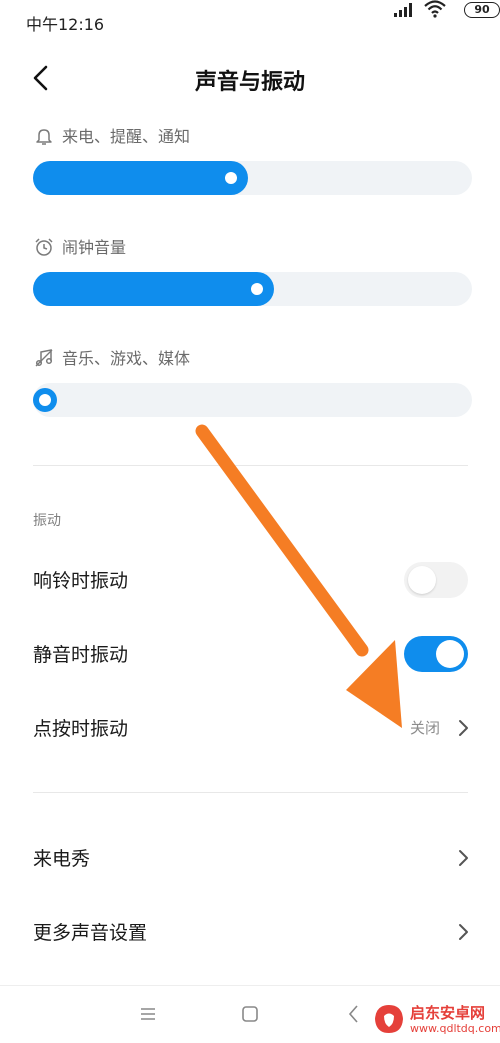  Describe the element at coordinates (435, 9) in the screenshot. I see `wifi-icon` at that location.